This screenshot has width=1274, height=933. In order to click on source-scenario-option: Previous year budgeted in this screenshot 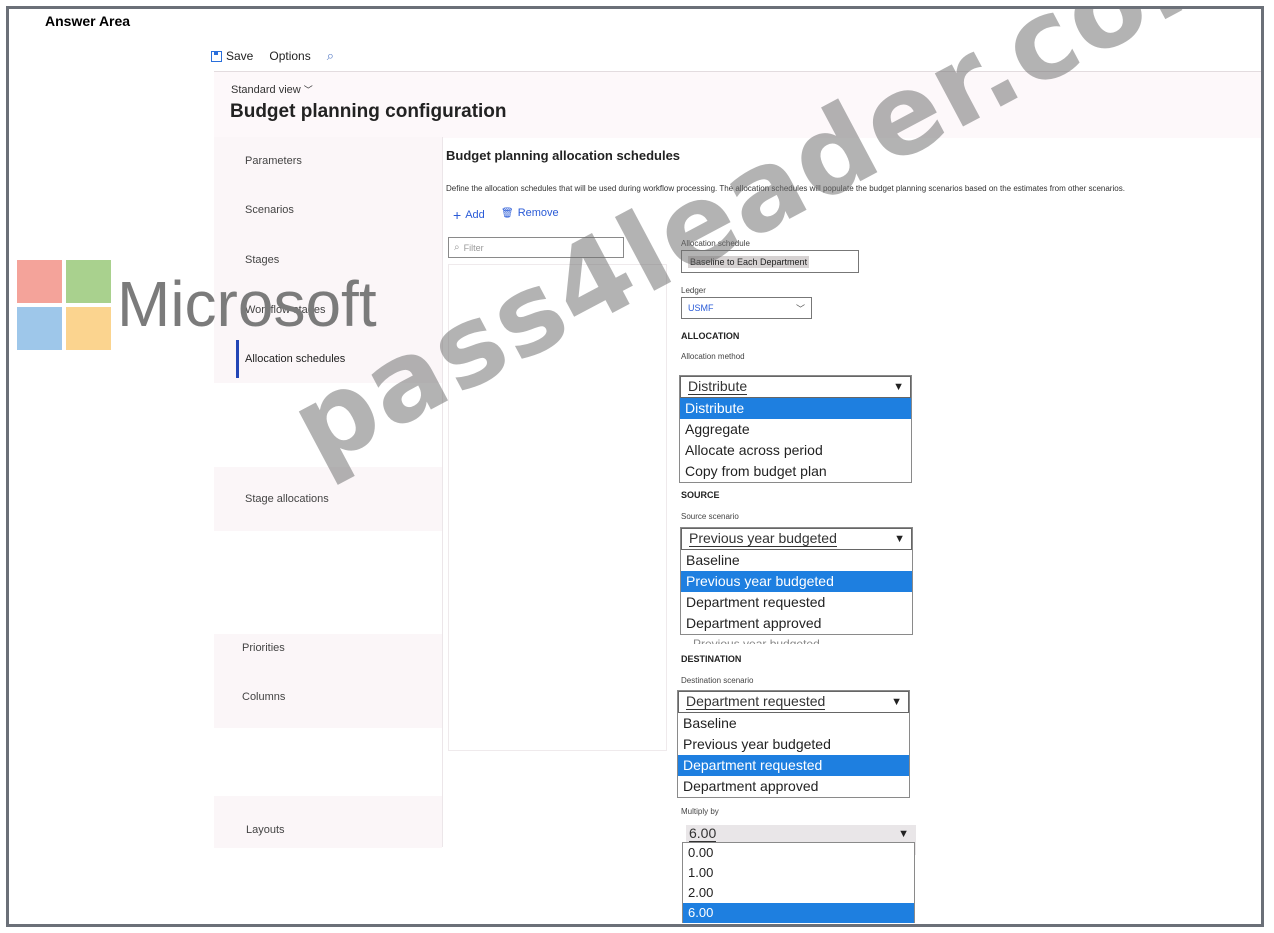, I will do `click(796, 581)`.